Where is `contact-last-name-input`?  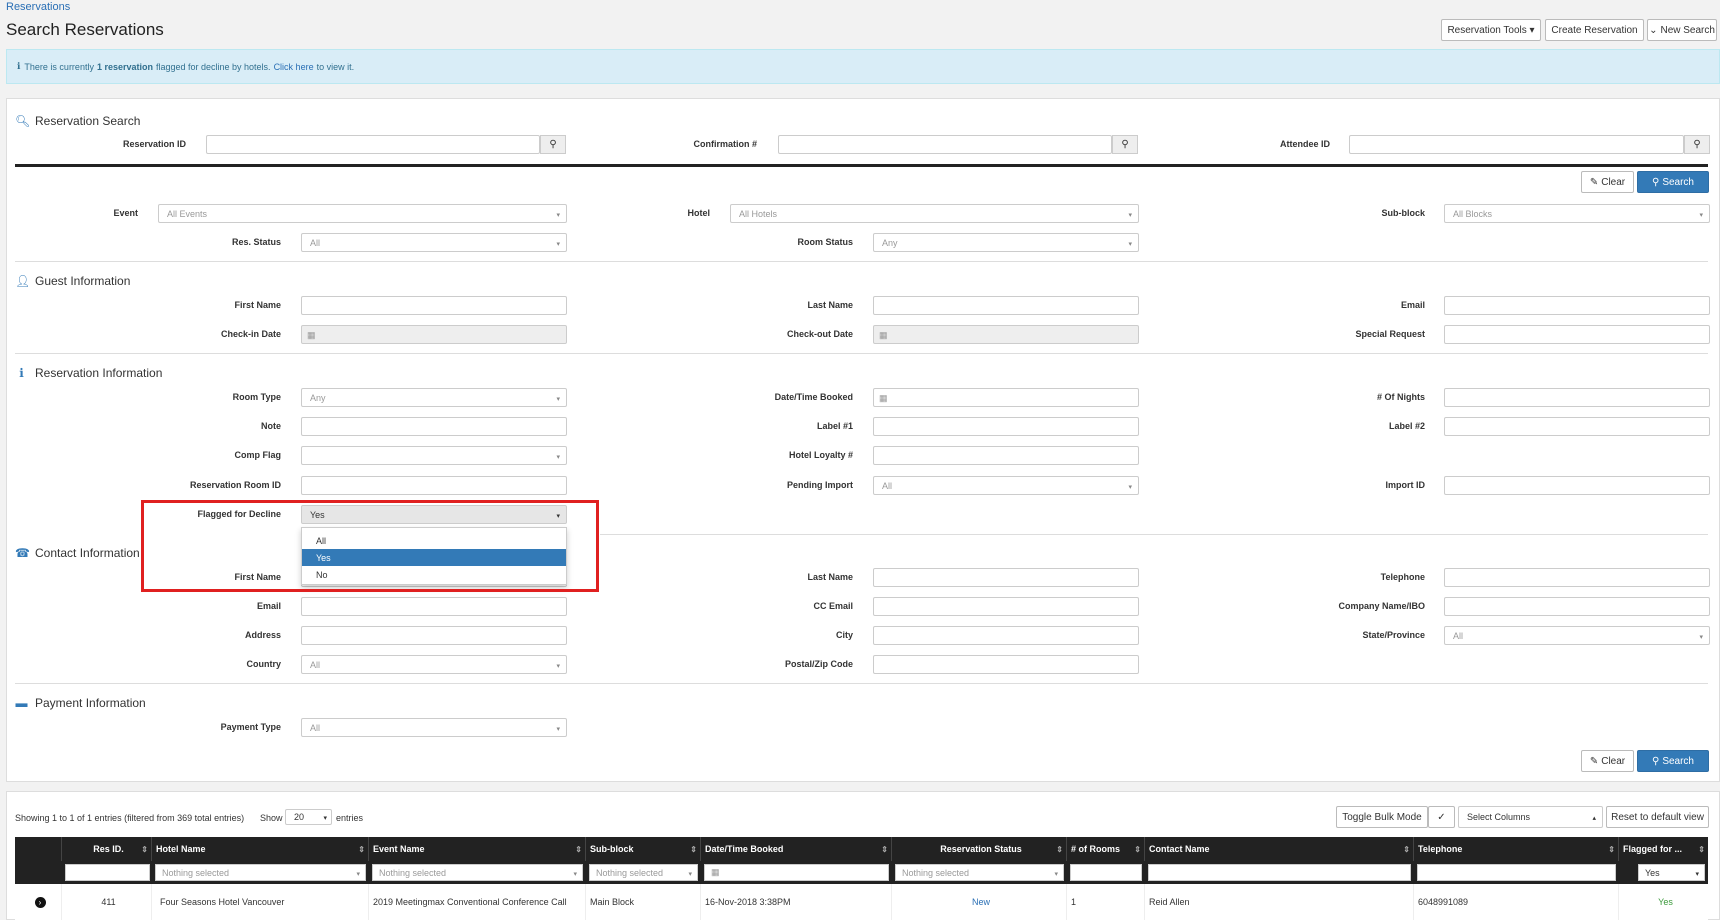 contact-last-name-input is located at coordinates (1006, 577).